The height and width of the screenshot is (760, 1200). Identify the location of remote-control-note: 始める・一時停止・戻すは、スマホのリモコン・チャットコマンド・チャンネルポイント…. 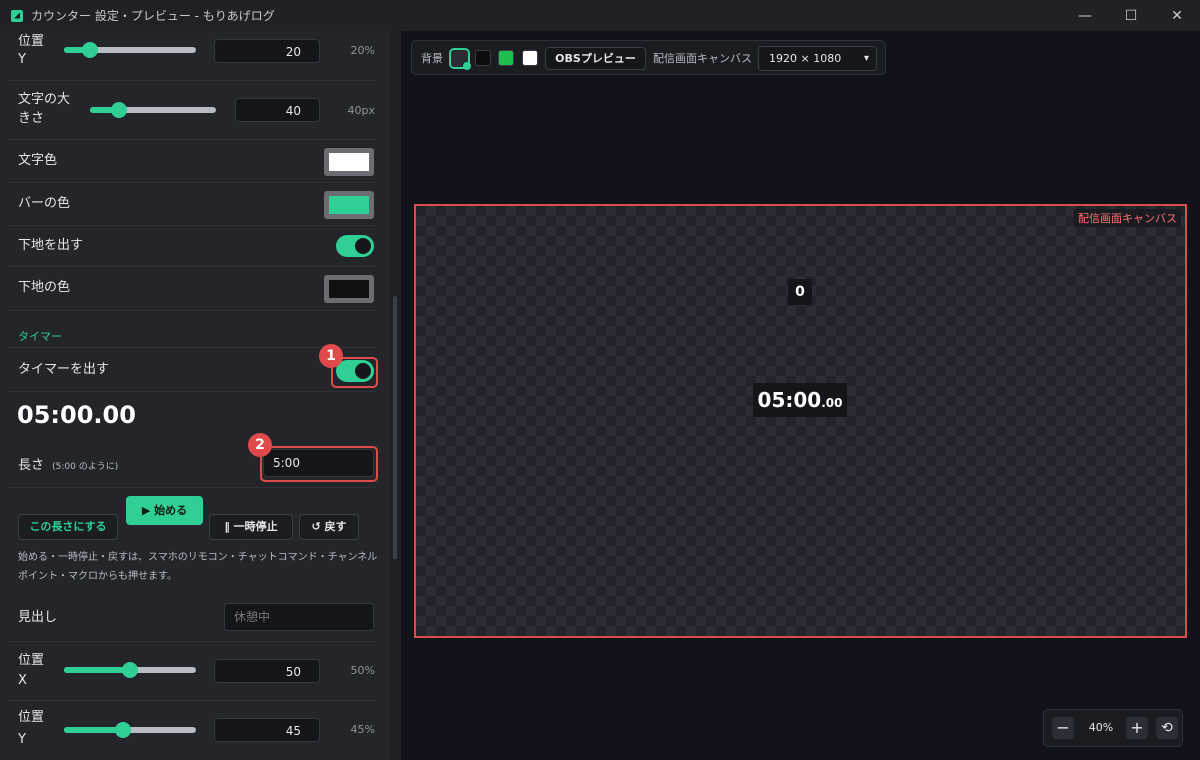
(198, 567).